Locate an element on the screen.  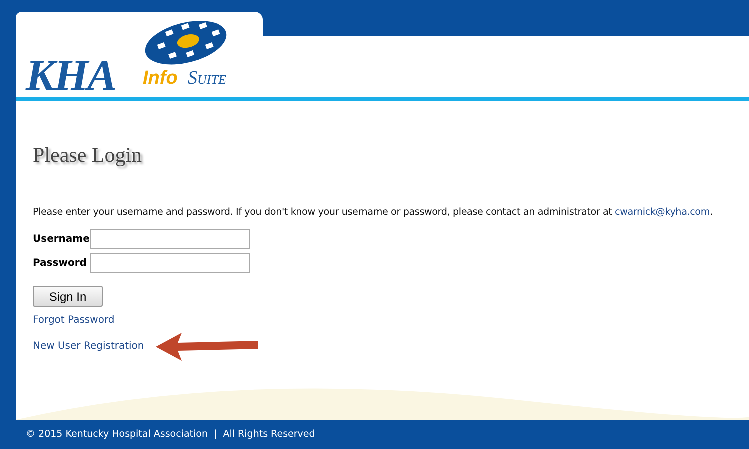
instructions-text: Please enter your username and password. If you don't know your username or password, please contact an administrator at cwarnick@kyha.com. is located at coordinates (373, 212).